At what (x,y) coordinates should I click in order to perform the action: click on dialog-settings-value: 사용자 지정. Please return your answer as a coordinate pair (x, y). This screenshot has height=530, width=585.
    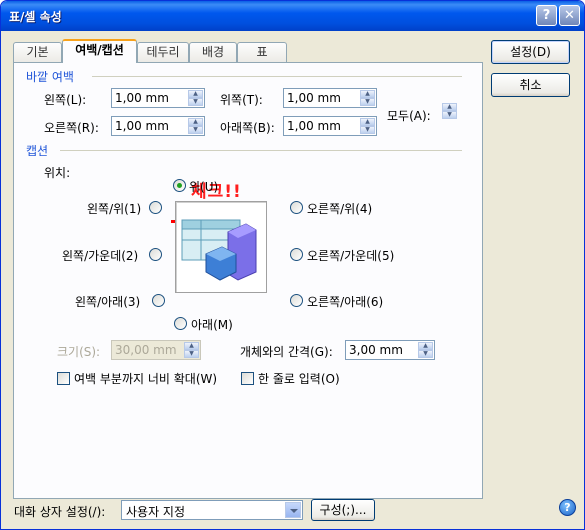
    Looking at the image, I should click on (156, 512).